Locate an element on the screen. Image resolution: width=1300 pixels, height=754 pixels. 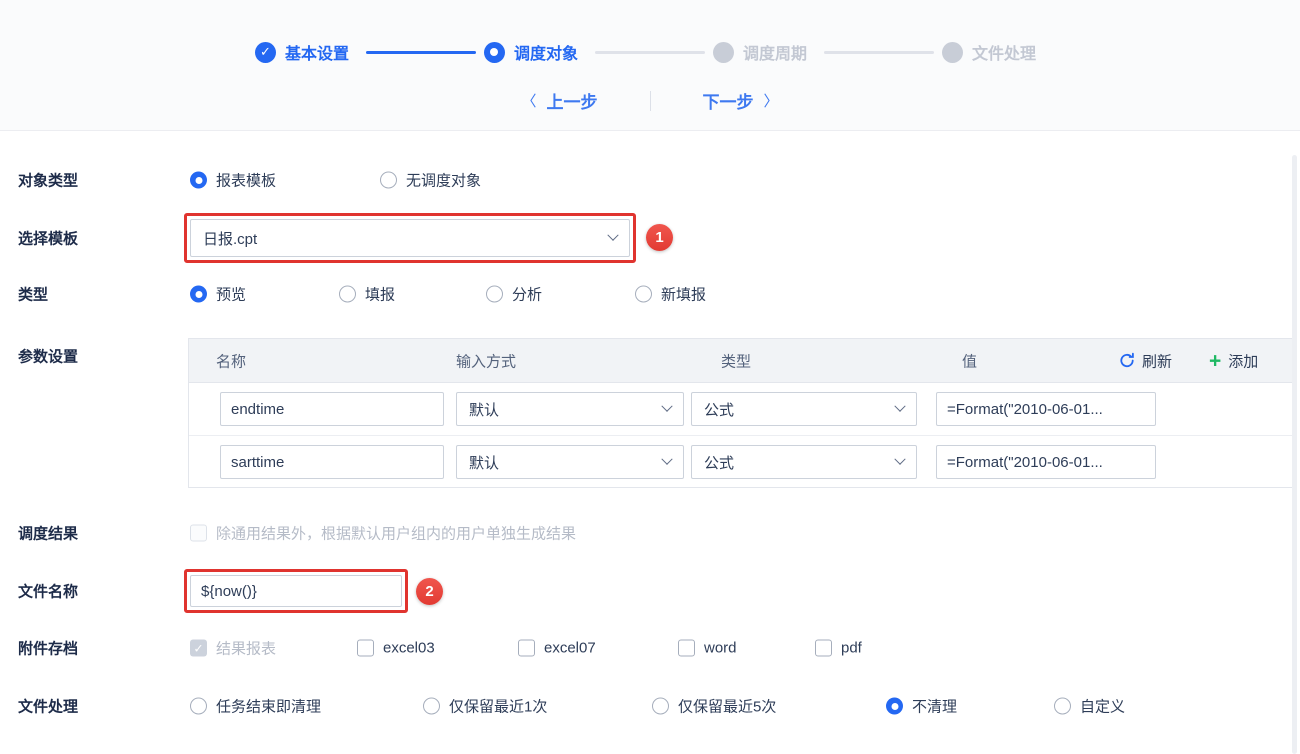
radio-analysis: 分析 is located at coordinates (514, 294).